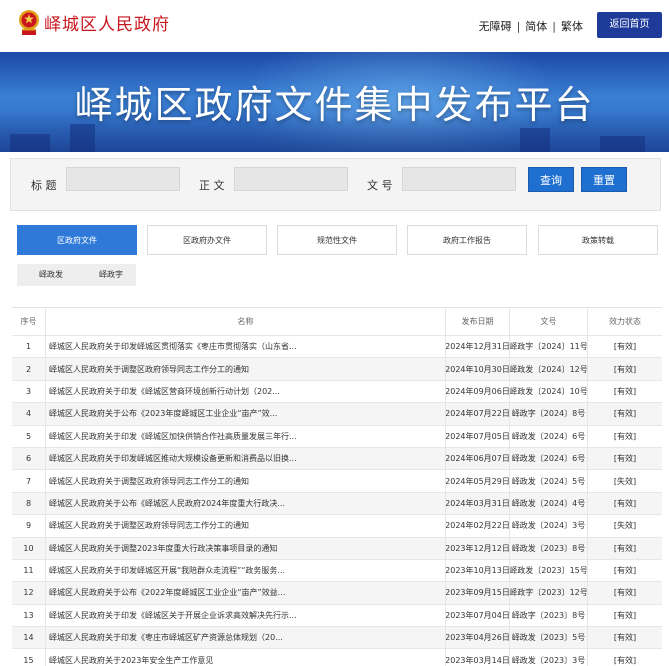 Image resolution: width=669 pixels, height=666 pixels. I want to click on row-index: 14, so click(28, 638).